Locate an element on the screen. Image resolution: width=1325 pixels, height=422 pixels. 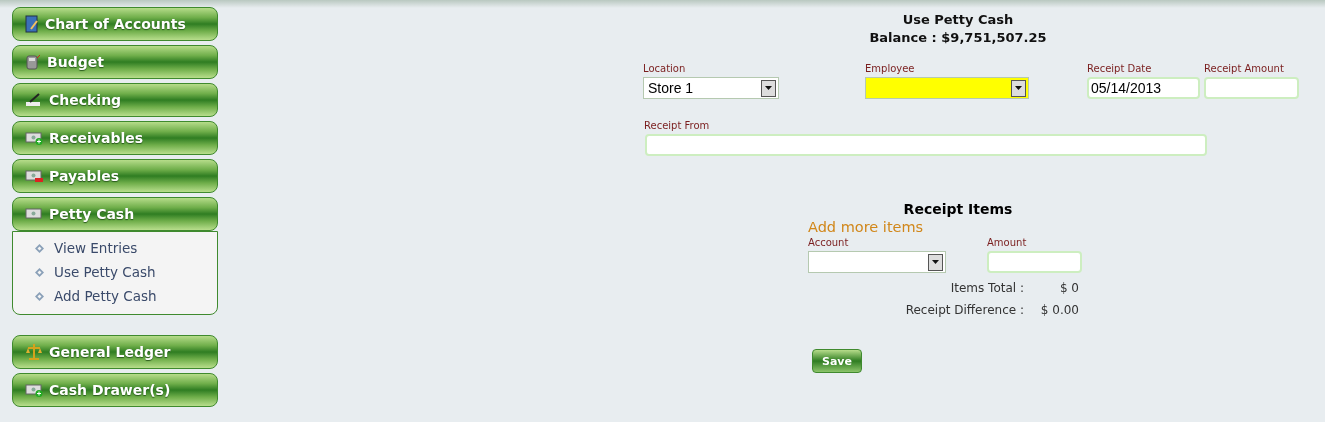
scale-icon is located at coordinates (34, 352).